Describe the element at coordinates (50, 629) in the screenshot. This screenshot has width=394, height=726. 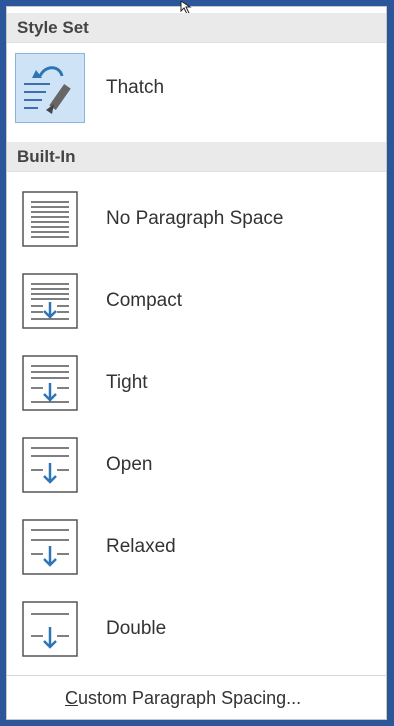
I see `double-spacing-icon` at that location.